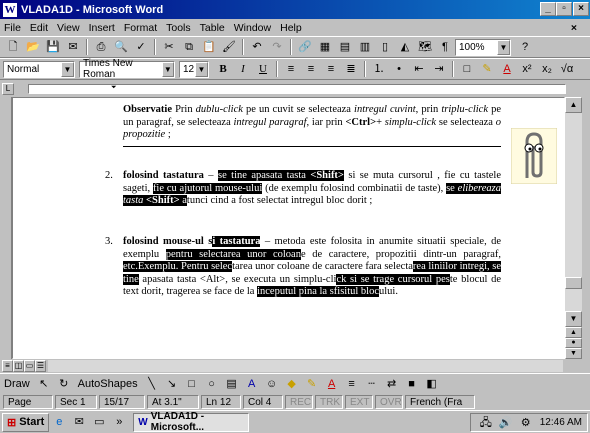 This screenshot has width=590, height=433. Describe the element at coordinates (487, 69) in the screenshot. I see `highlight-icon: ✎` at that location.